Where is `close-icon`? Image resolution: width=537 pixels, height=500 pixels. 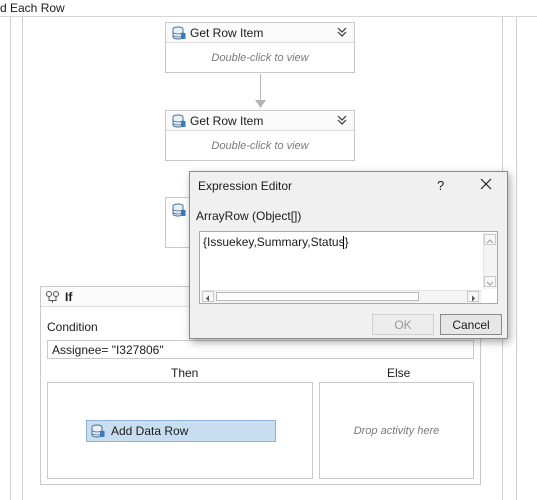 close-icon is located at coordinates (486, 184).